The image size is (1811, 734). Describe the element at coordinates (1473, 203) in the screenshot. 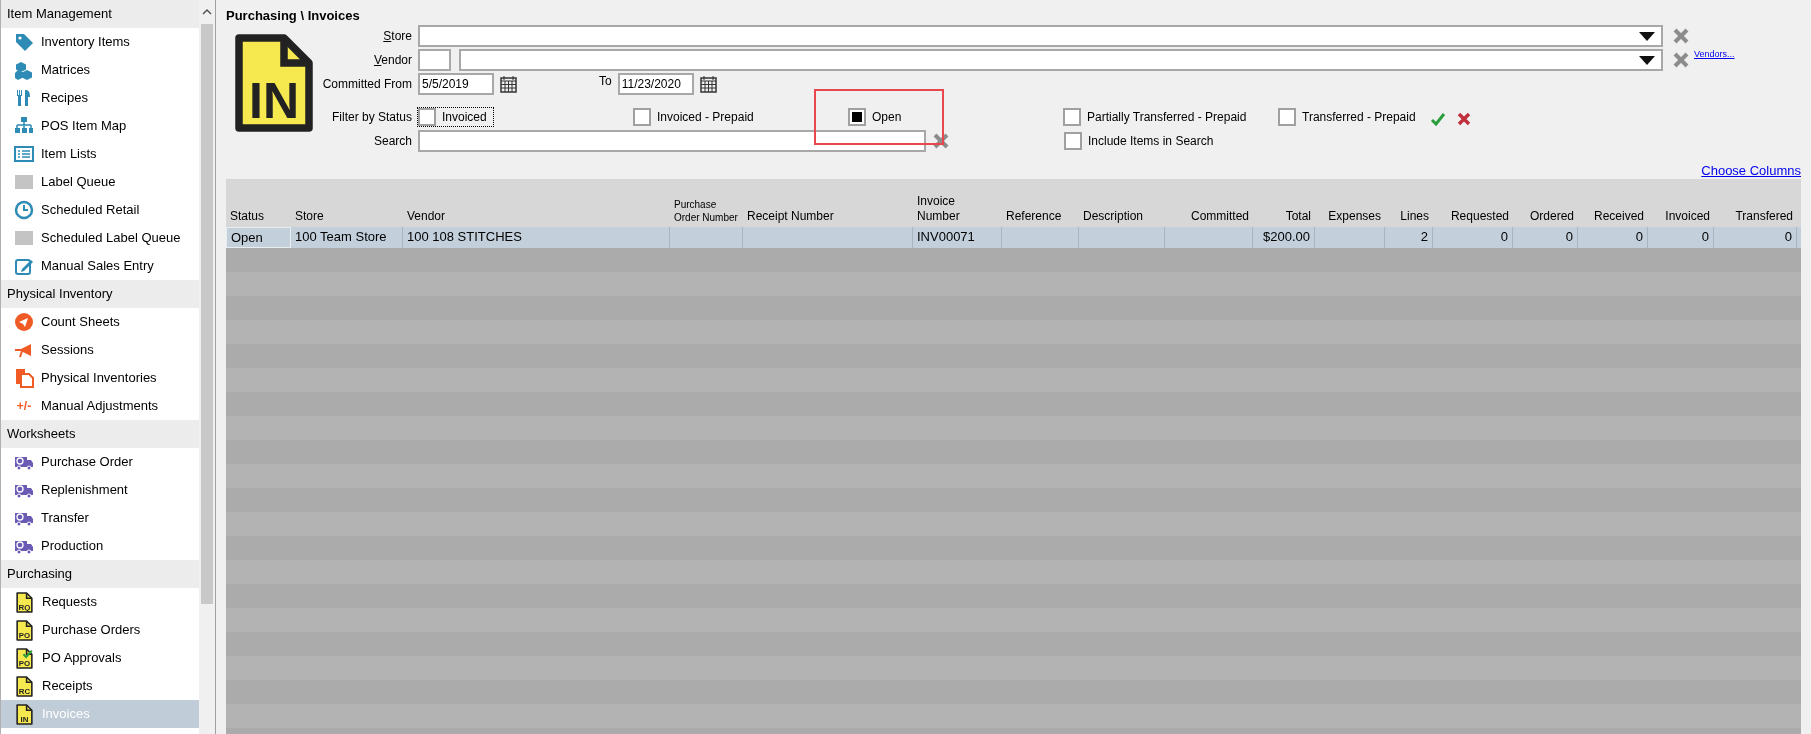

I see `column-header: Requested` at that location.